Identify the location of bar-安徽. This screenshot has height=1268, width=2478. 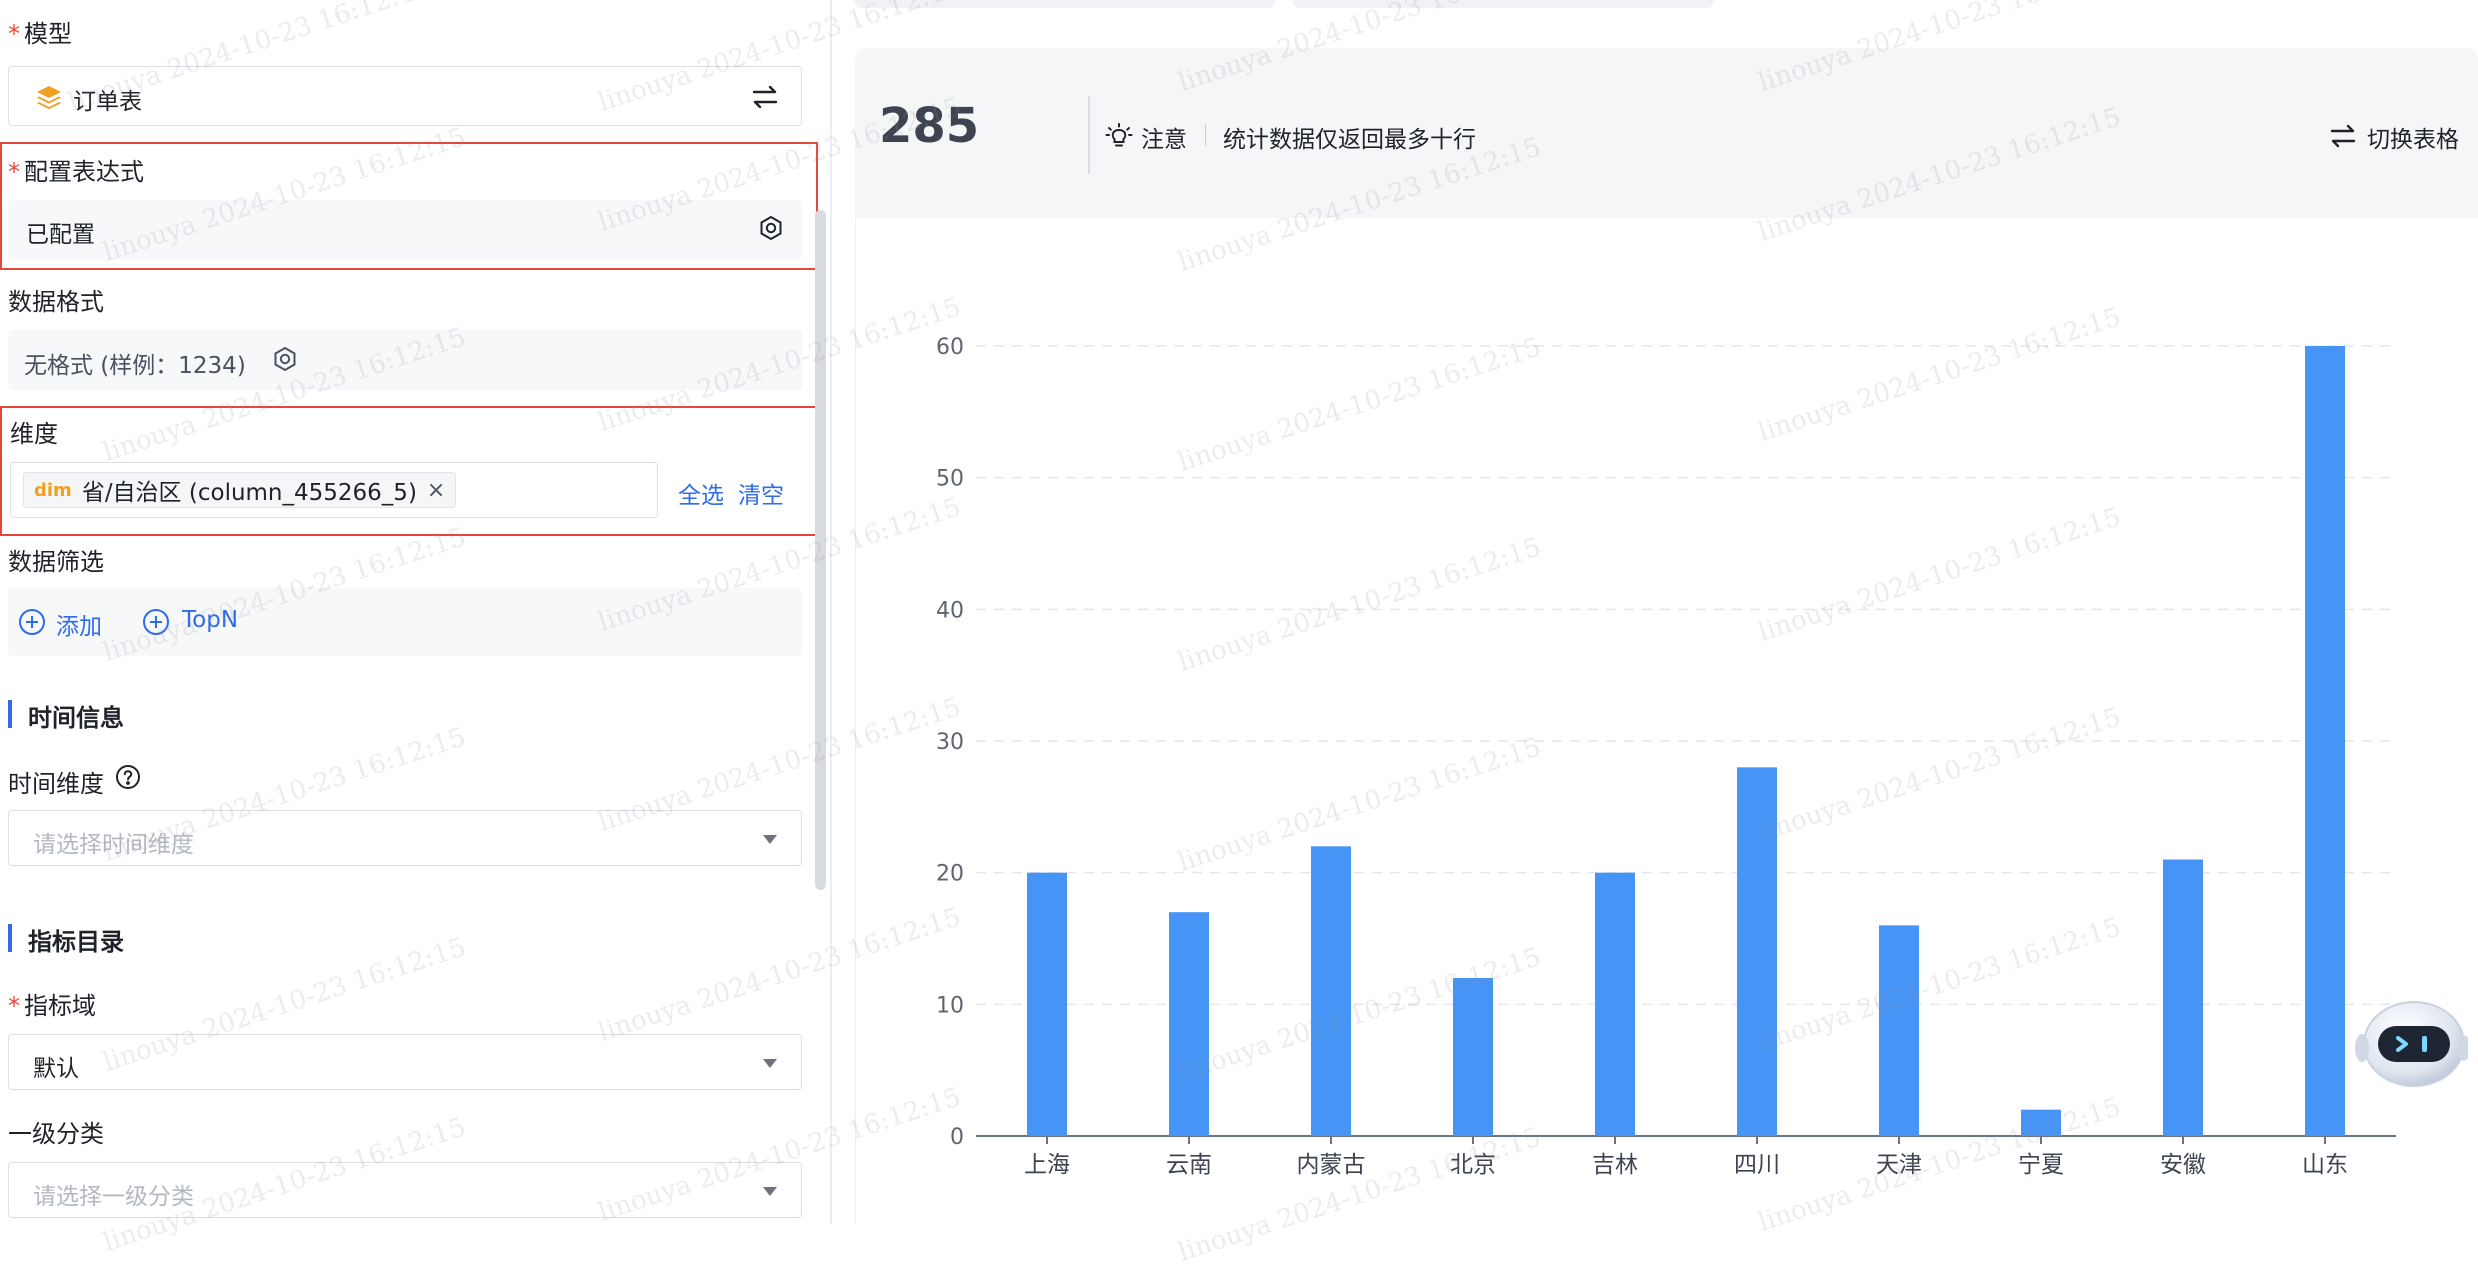
(2183, 997).